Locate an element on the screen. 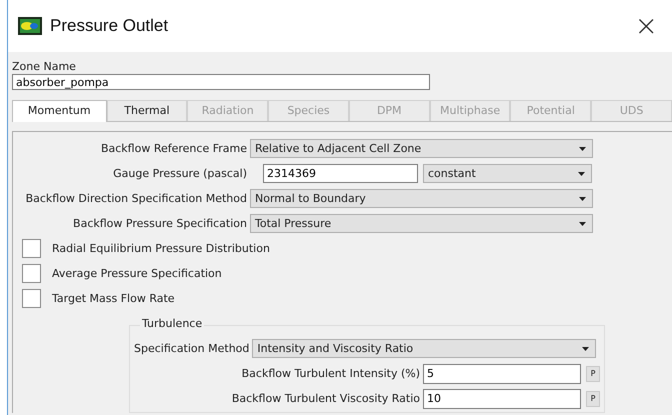 The height and width of the screenshot is (415, 672). dropdown: constant is located at coordinates (507, 173).